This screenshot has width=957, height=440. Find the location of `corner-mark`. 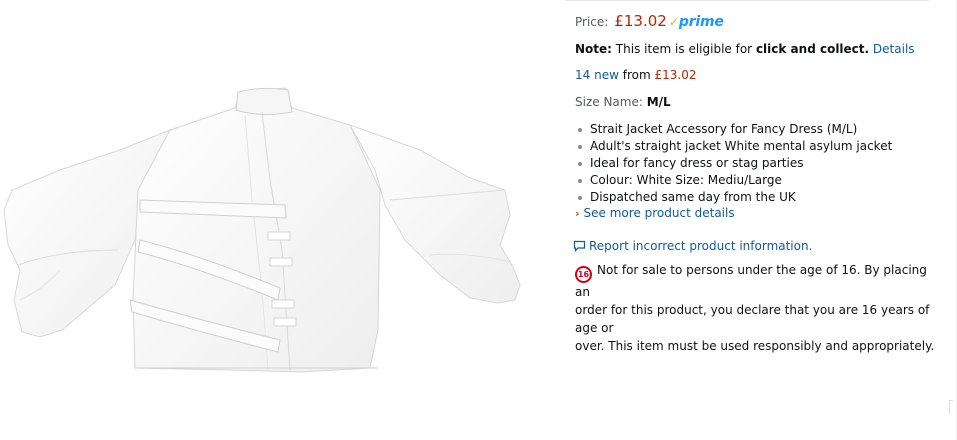

corner-mark is located at coordinates (951, 407).